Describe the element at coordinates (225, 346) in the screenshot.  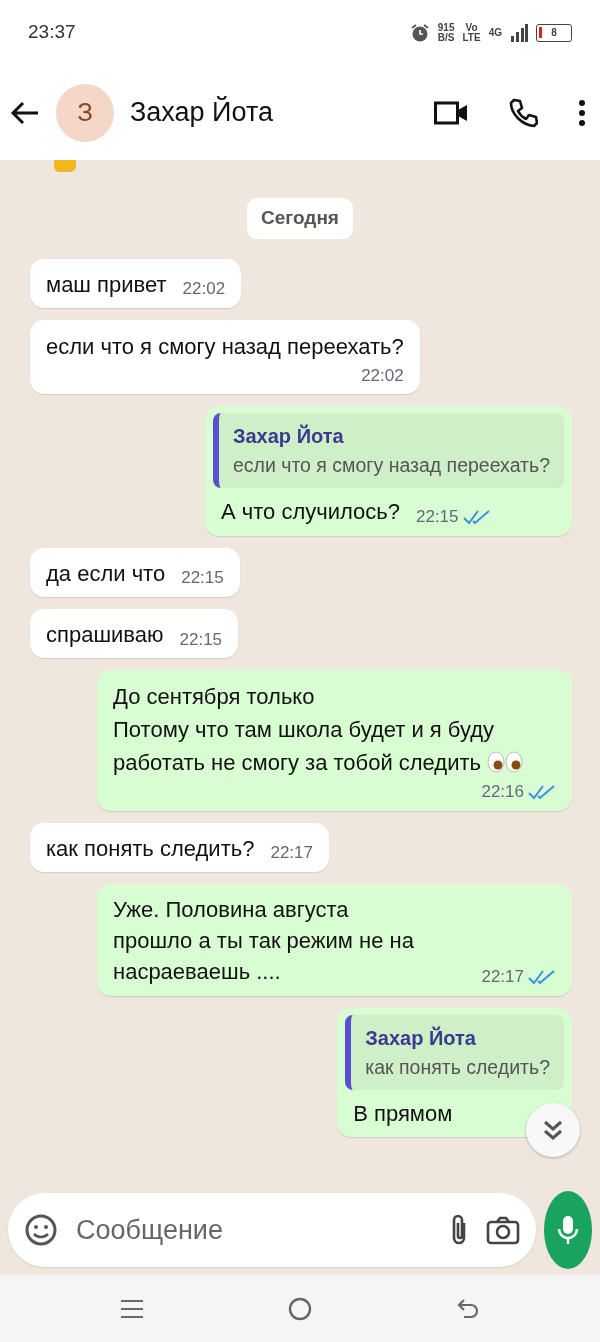
I see `message-text: если что я смогу назад переехать?` at that location.